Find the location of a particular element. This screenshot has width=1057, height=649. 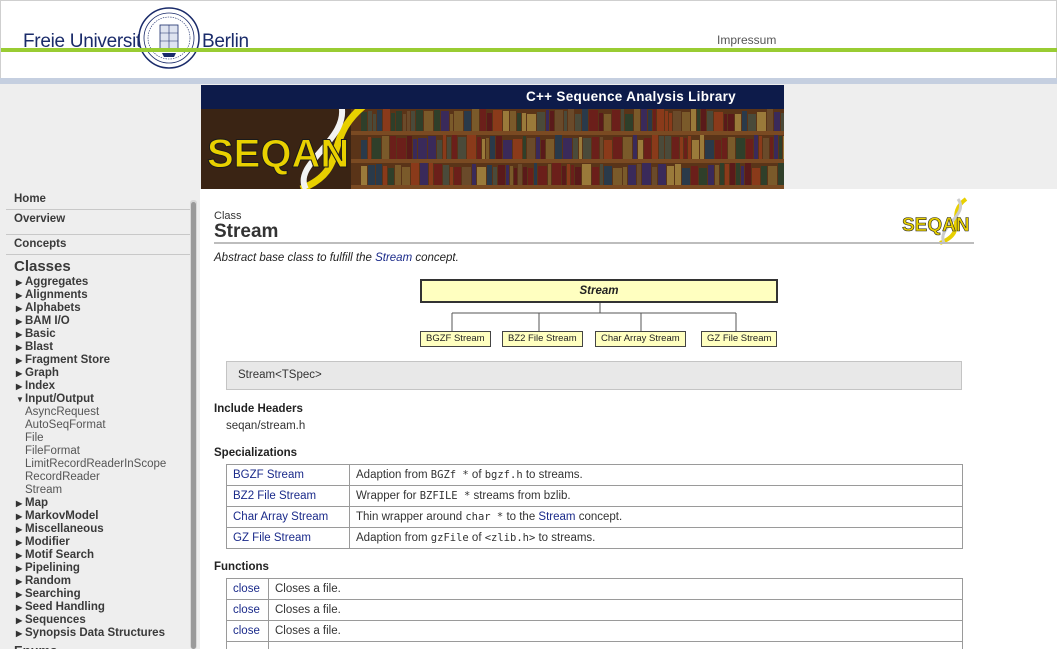

sidebar-subitem-fileformat: FileFormat is located at coordinates (100, 451).